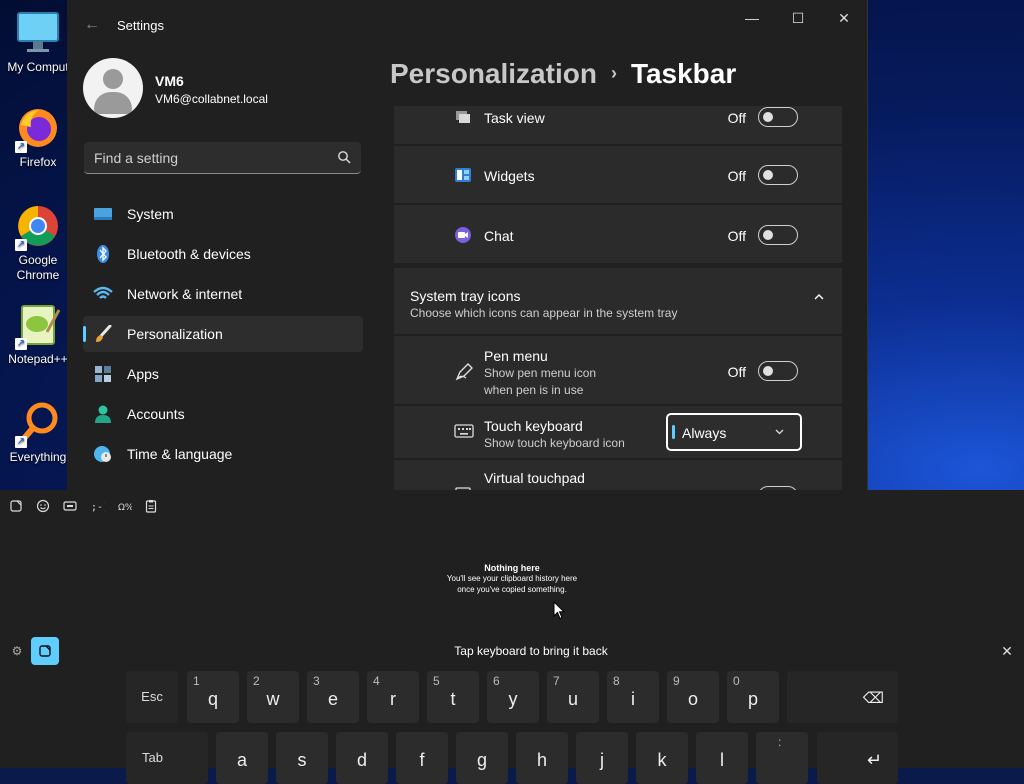 Image resolution: width=1024 pixels, height=784 pixels. Describe the element at coordinates (103, 414) in the screenshot. I see `accounts-icon` at that location.